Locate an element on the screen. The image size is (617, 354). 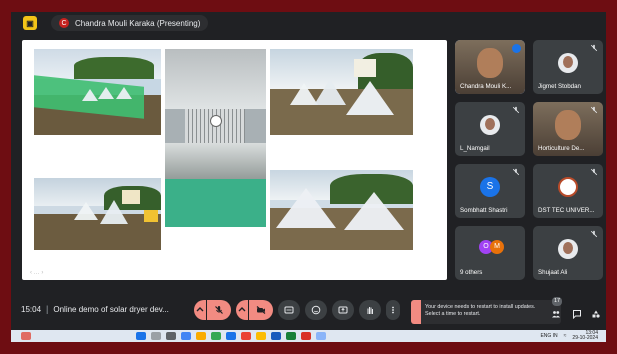
raise-hand-button is located at coordinates (370, 310).